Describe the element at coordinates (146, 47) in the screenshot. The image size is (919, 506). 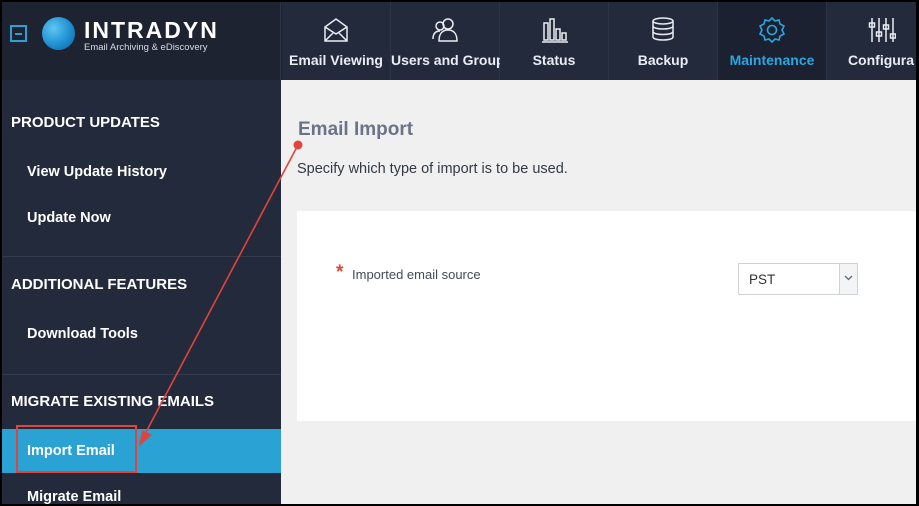
I see `brand-tagline: Email Archiving & eDiscovery` at that location.